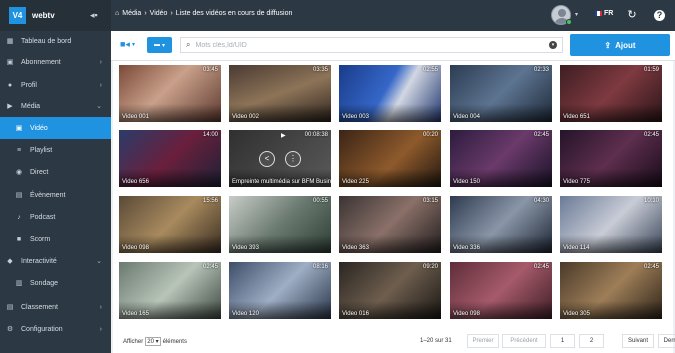  I want to click on sidebar-item-playlist: ≡ Playlist, so click(55, 150).